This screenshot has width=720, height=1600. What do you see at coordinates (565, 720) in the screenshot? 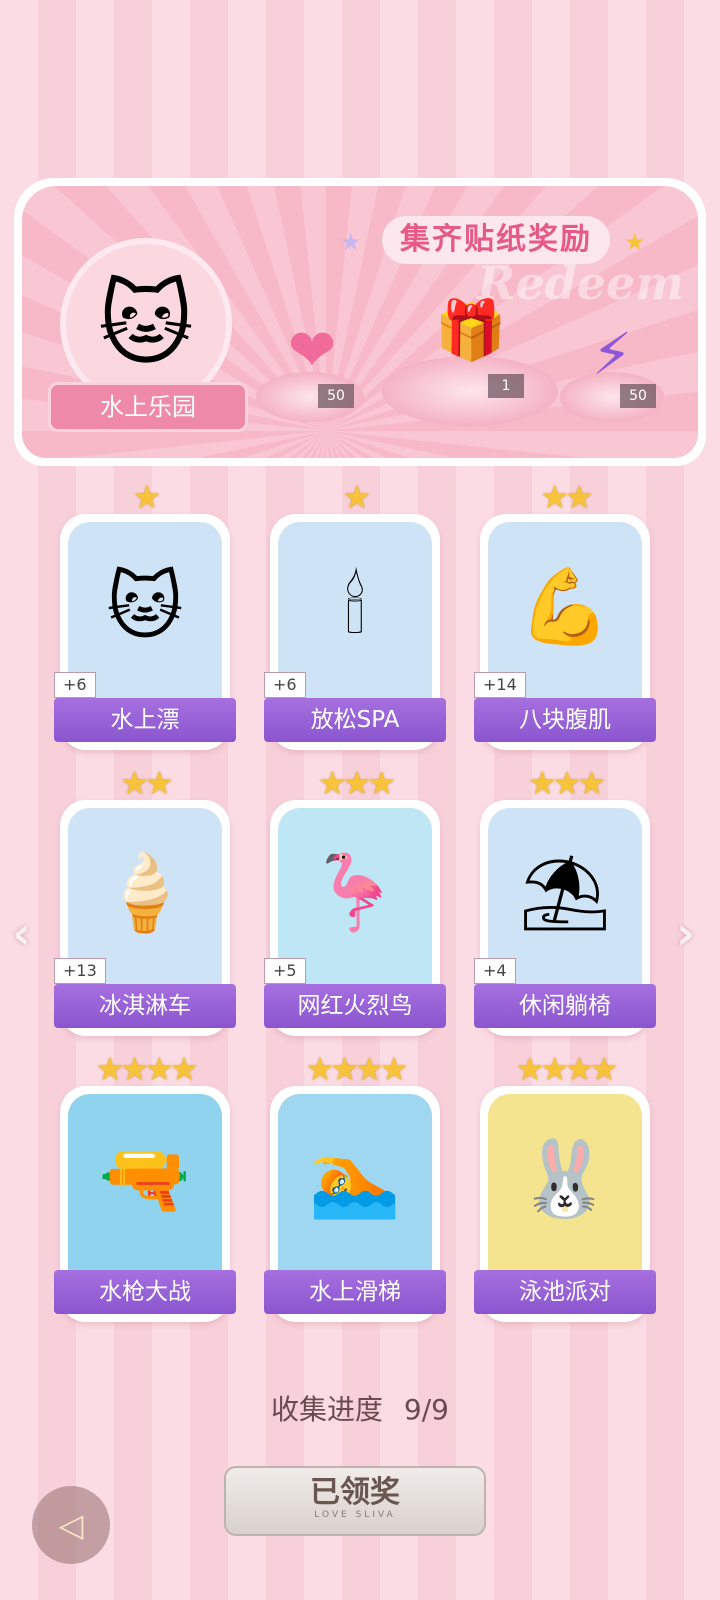
I see `sticker-name: 八块腹肌` at bounding box center [565, 720].